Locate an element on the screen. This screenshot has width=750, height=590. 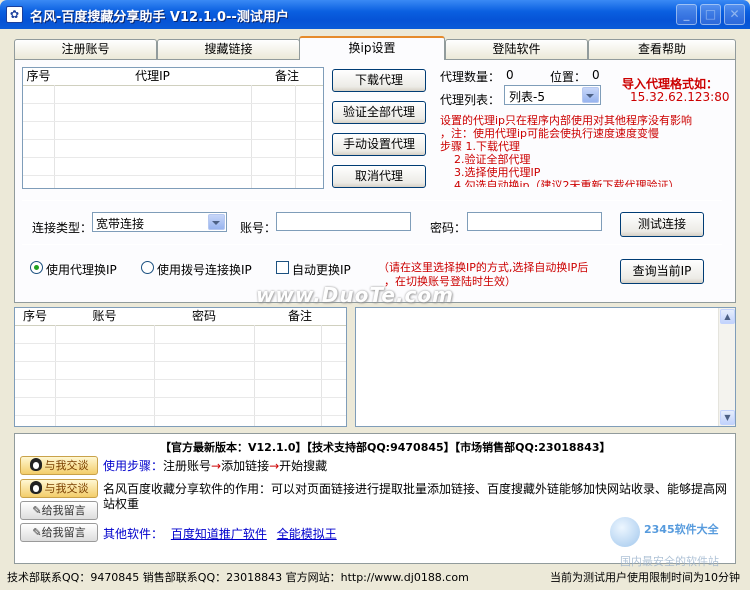
use-proxy-label: 使用代理换IP is located at coordinates (81, 269).